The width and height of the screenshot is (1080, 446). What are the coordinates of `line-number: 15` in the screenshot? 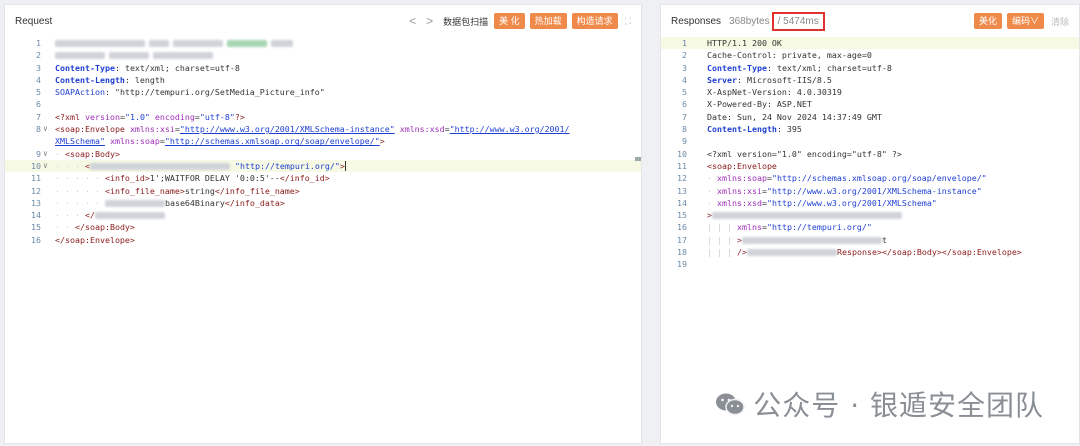 It's located at (682, 215).